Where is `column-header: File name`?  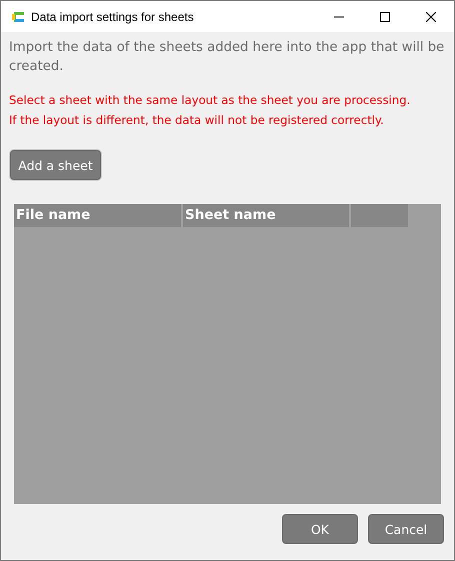
column-header: File name is located at coordinates (97, 215).